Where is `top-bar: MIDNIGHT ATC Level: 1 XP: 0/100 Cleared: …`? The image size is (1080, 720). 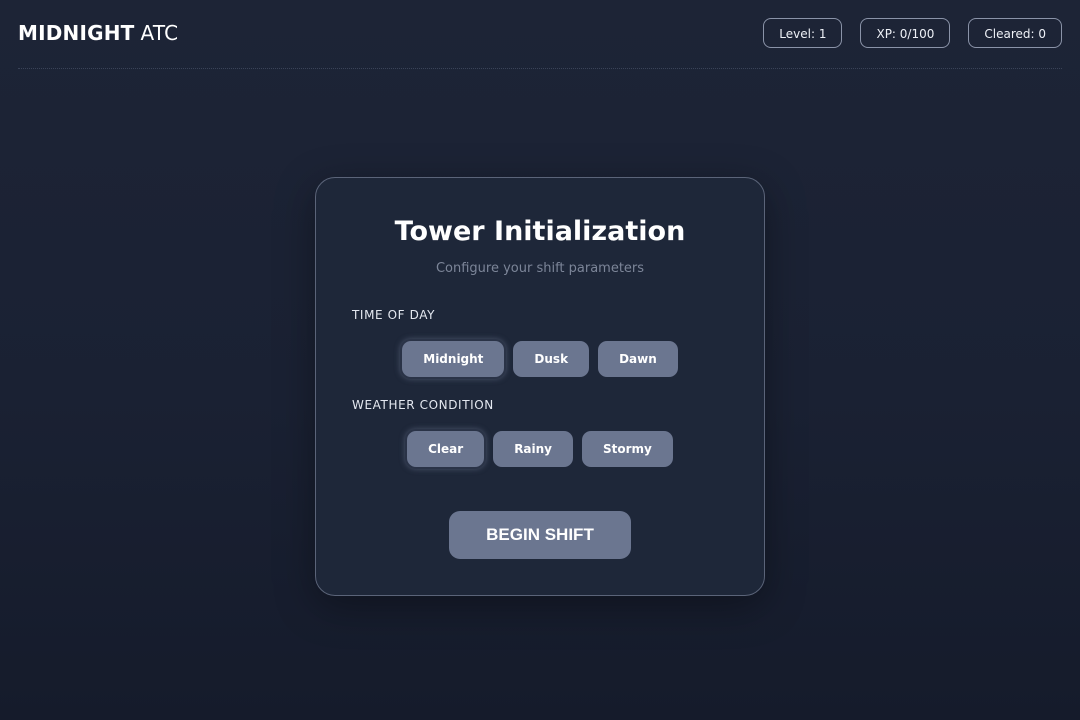 top-bar: MIDNIGHT ATC Level: 1 XP: 0/100 Cleared: … is located at coordinates (540, 35).